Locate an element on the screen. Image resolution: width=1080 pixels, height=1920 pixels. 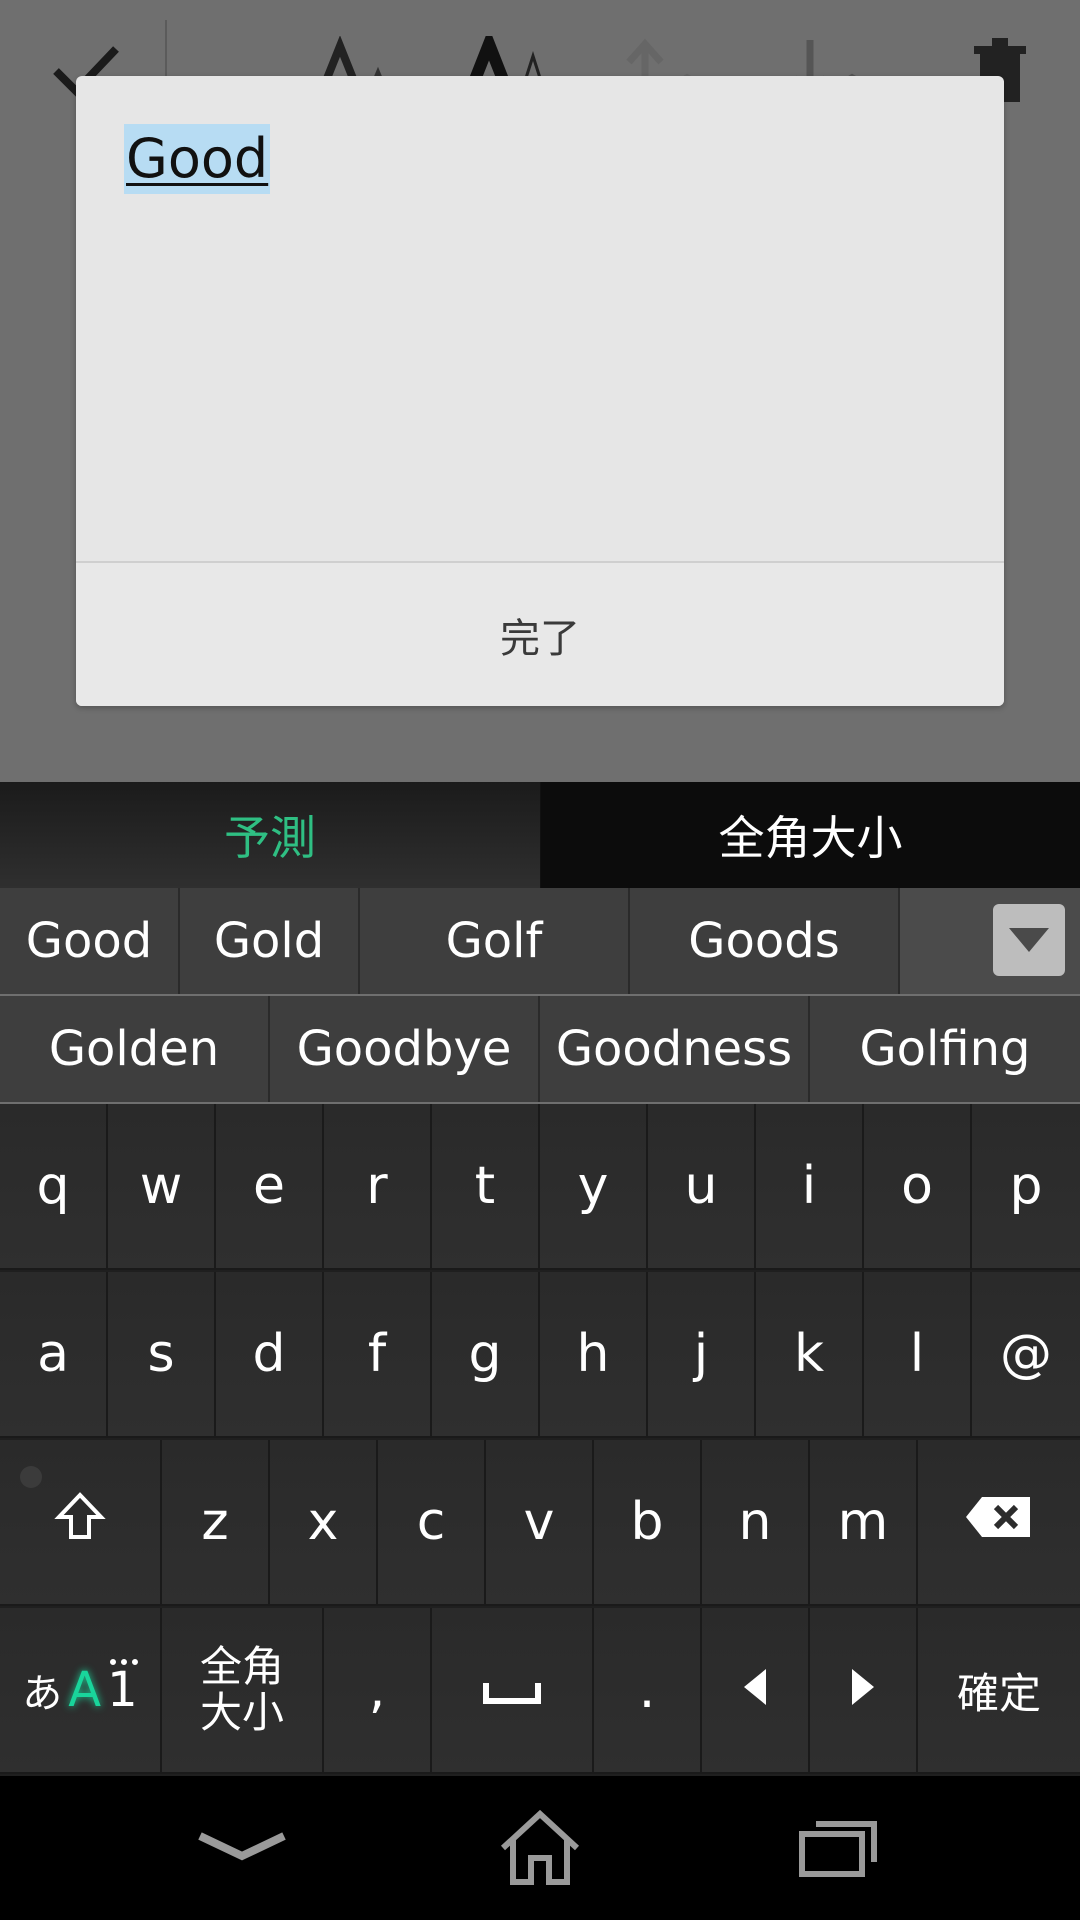
keyboard-tabs: 予測 全角大小 is located at coordinates (540, 835).